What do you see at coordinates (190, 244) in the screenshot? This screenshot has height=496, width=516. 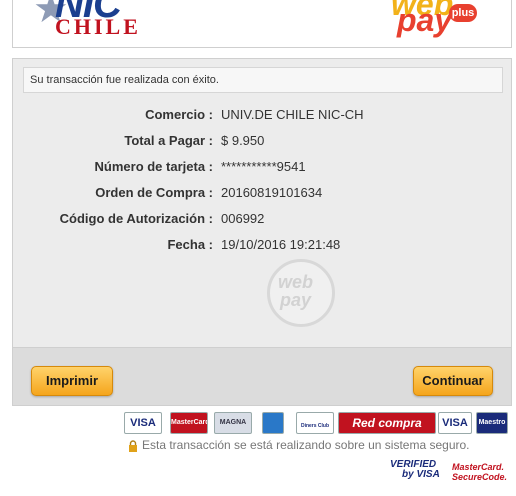 I see `detail-label: Fecha :` at bounding box center [190, 244].